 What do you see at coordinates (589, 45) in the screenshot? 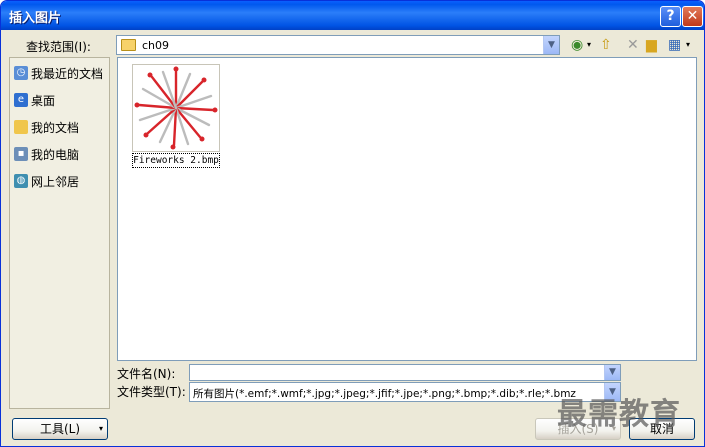
I see `back-dropdown-icon: ▾` at bounding box center [589, 45].